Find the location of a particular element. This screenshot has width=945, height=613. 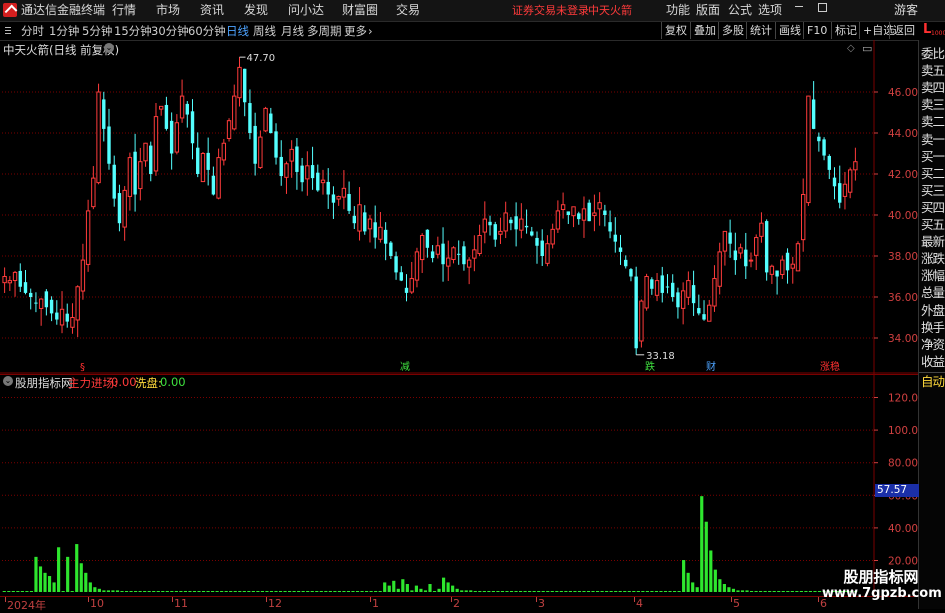

period-tab-5min: 5分钟 is located at coordinates (97, 31).